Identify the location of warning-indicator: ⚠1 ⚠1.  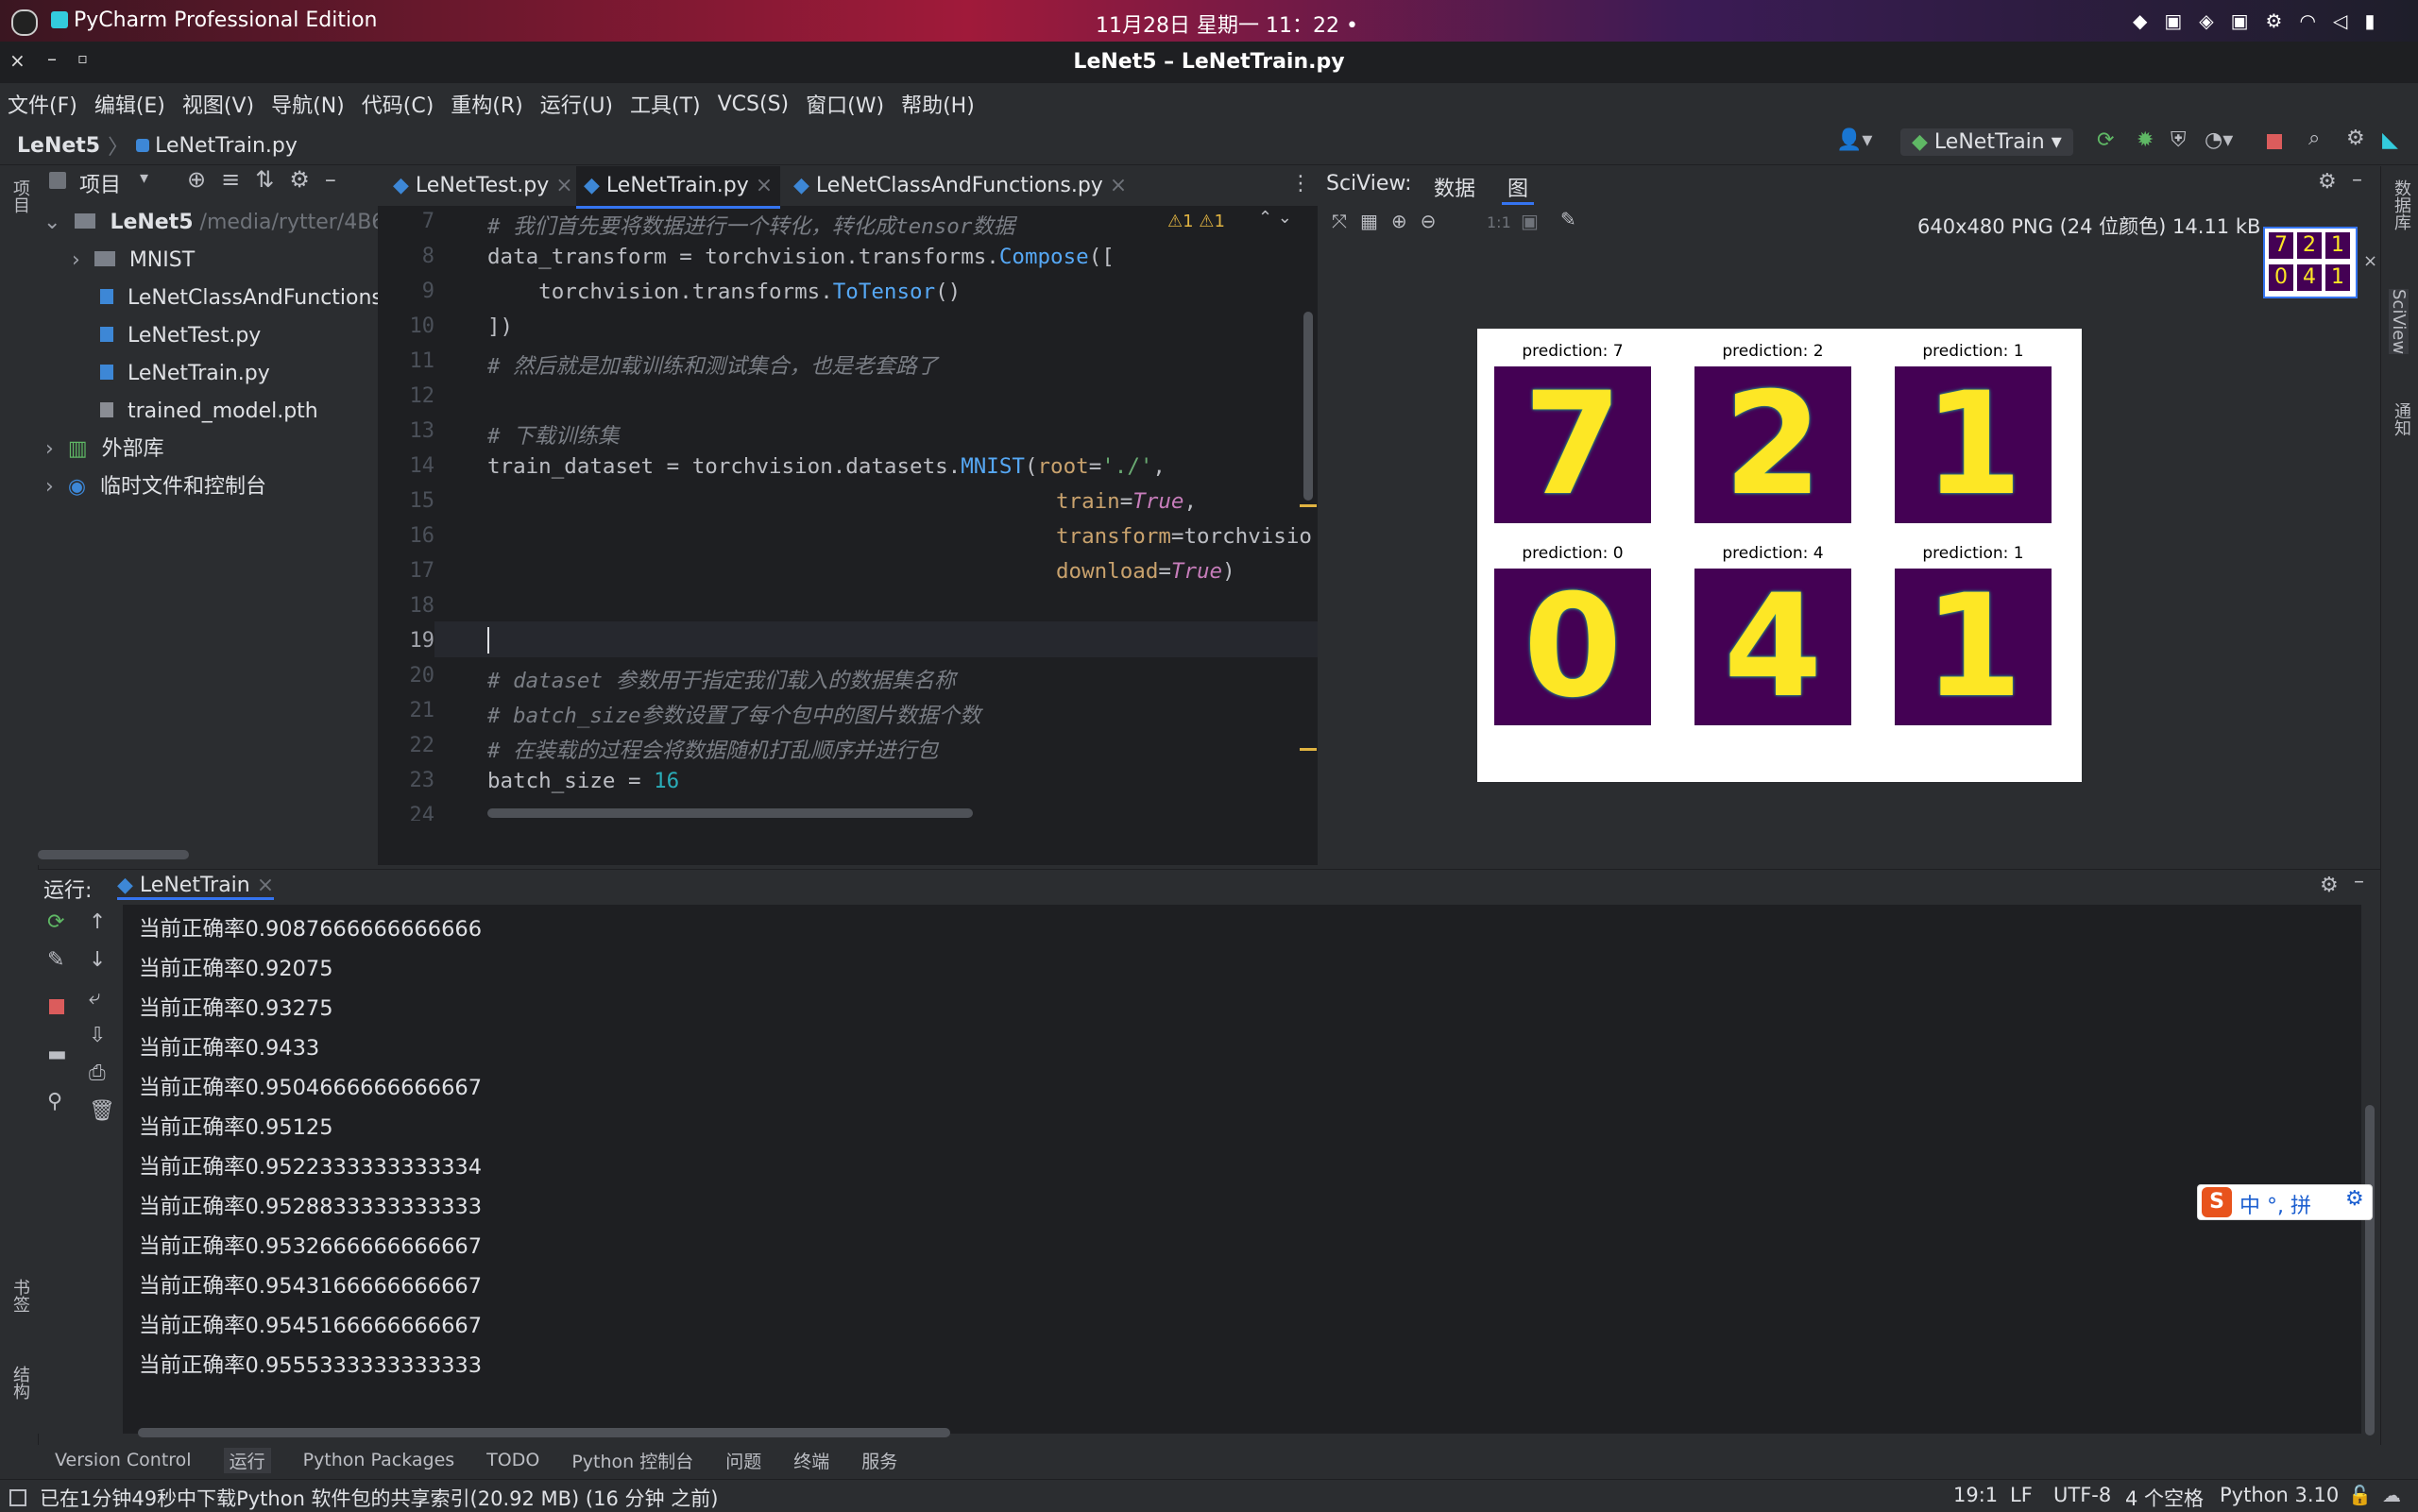
(1196, 221).